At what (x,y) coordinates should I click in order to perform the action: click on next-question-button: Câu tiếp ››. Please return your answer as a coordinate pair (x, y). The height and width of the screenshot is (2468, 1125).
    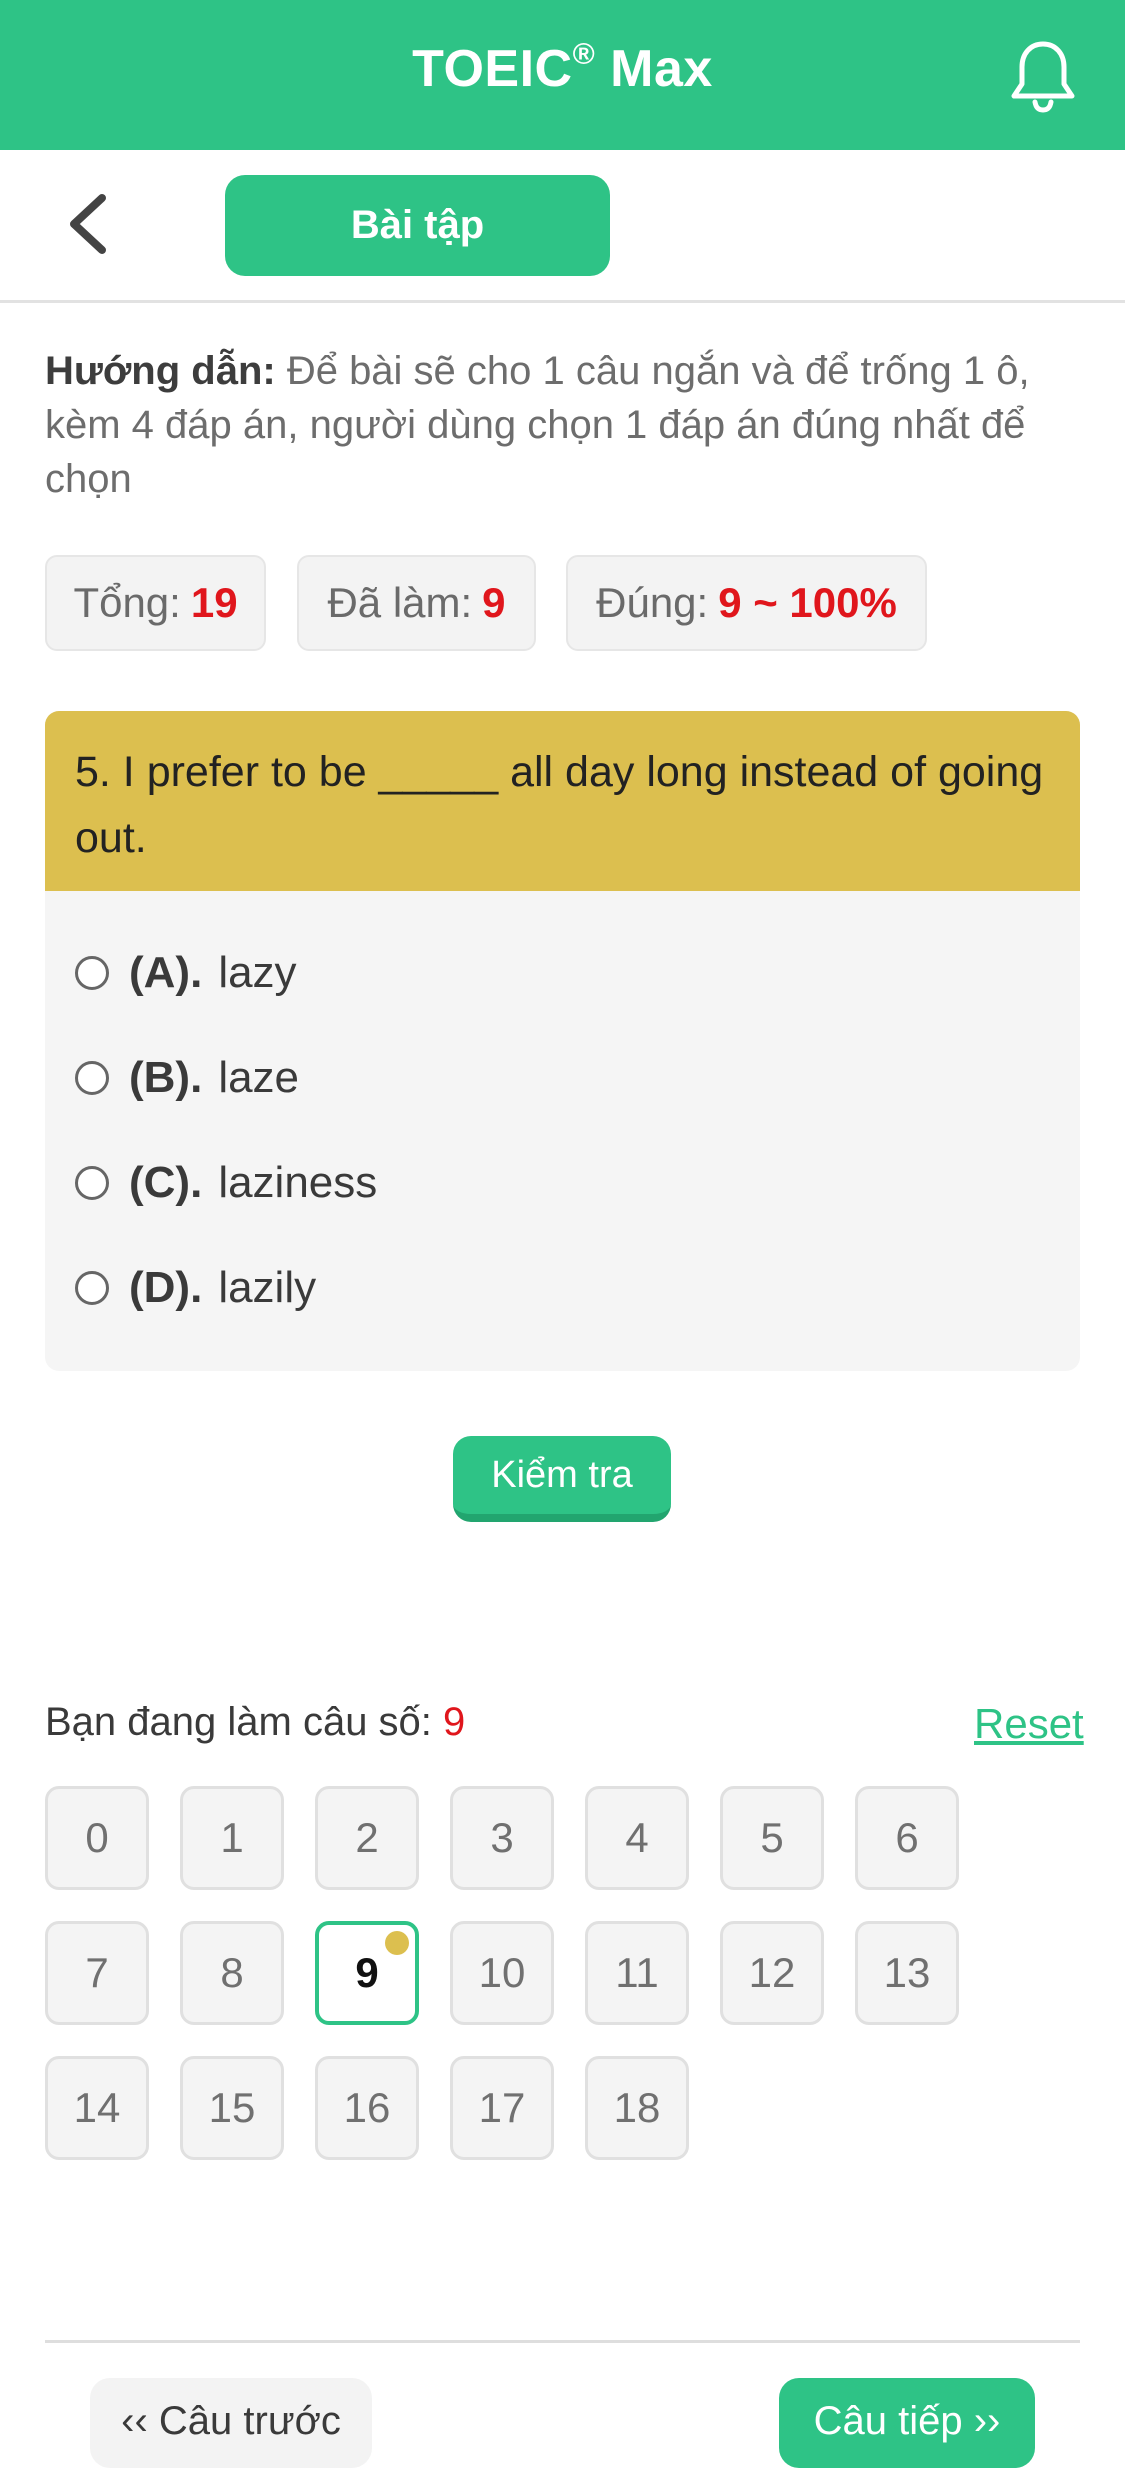
    Looking at the image, I should click on (907, 2423).